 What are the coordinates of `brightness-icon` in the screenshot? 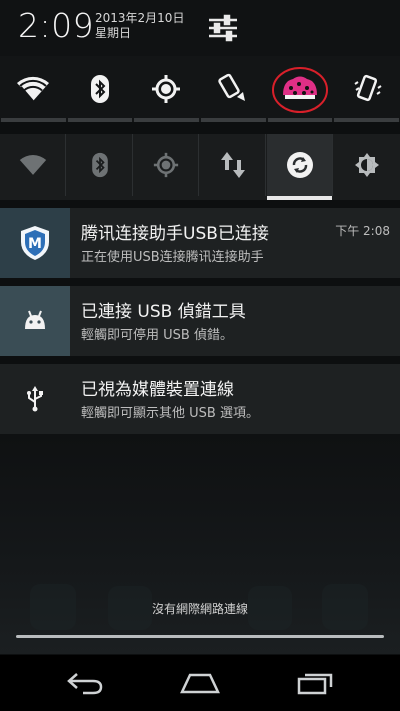 It's located at (367, 165).